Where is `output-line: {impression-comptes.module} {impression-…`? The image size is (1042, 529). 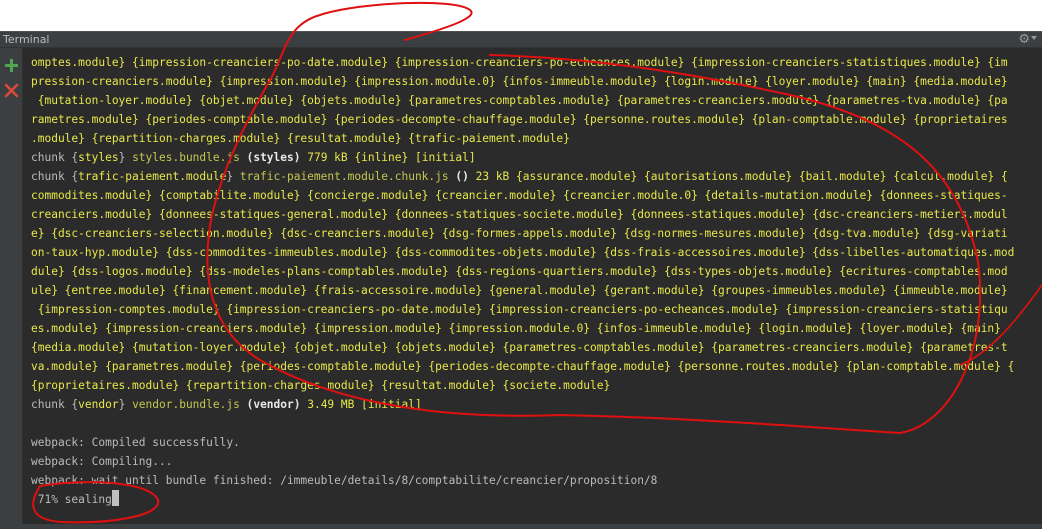
output-line: {impression-comptes.module} {impression-… is located at coordinates (519, 309).